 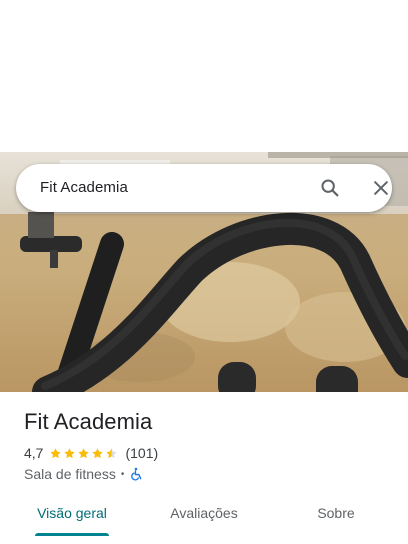 I want to click on category-row: Sala de fitness •, so click(x=83, y=474).